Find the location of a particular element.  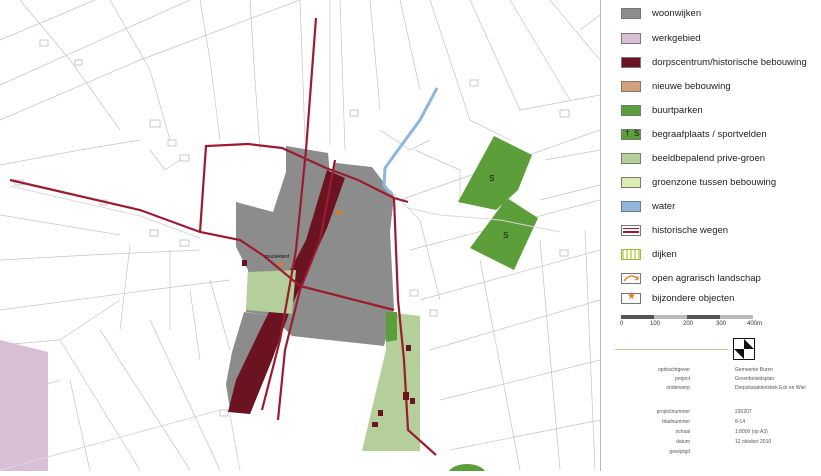

legend-label: nieuwe bebouwing is located at coordinates (691, 86).